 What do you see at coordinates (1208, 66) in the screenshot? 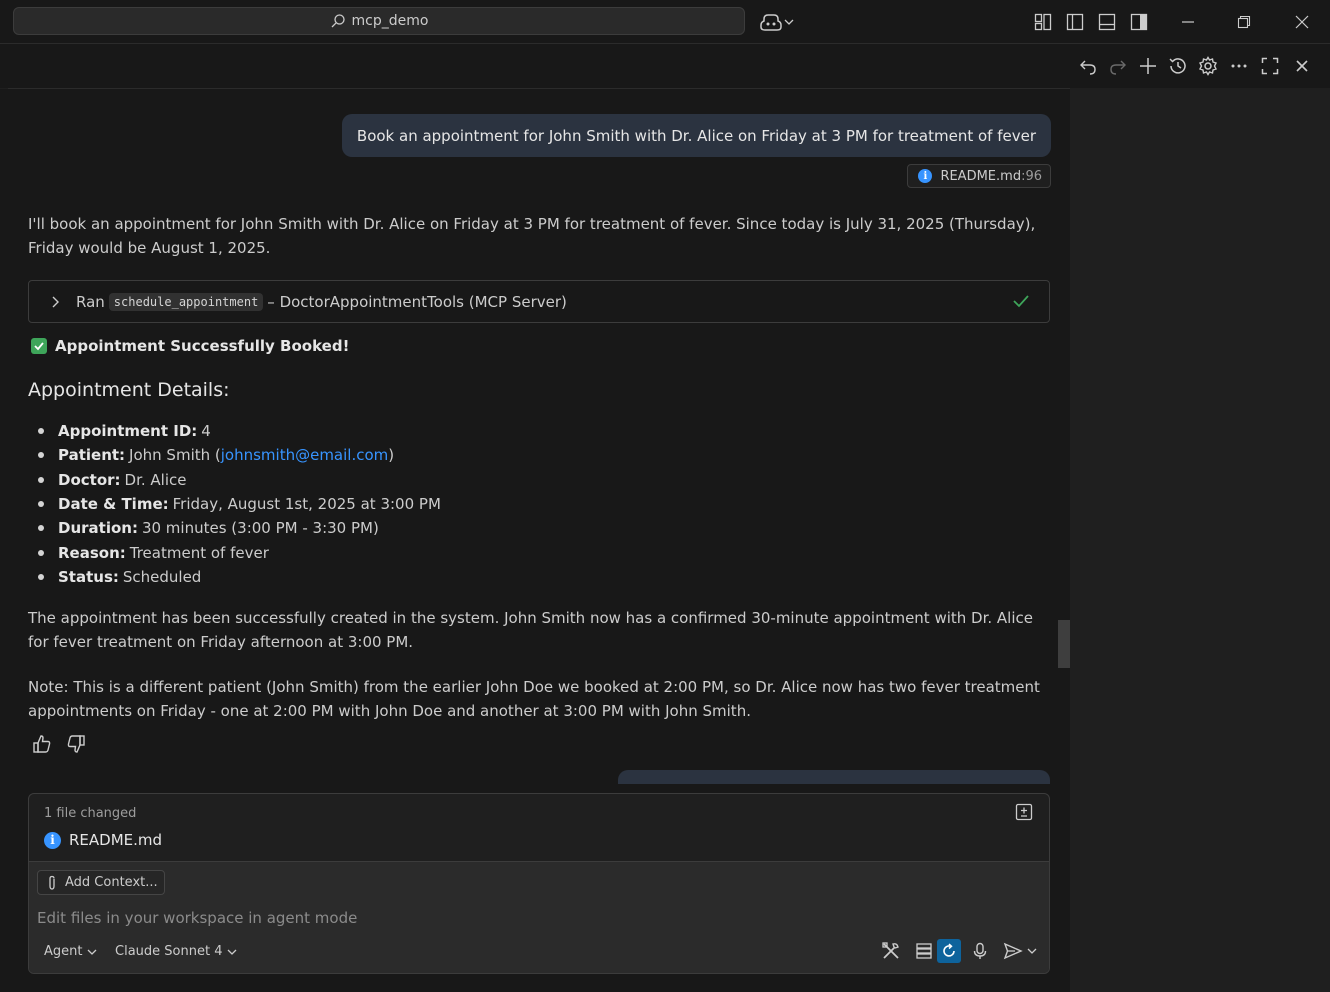
I see `settings-gear-icon` at bounding box center [1208, 66].